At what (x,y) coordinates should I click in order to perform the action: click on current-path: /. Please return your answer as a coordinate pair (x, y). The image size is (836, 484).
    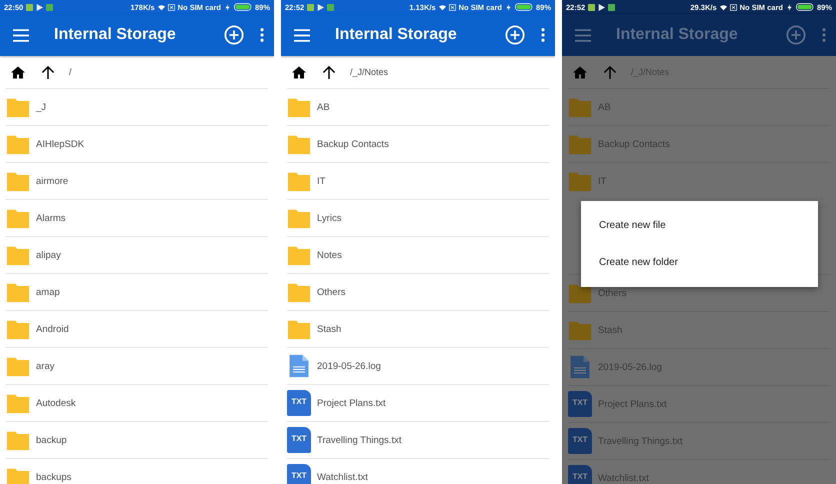
    Looking at the image, I should click on (70, 72).